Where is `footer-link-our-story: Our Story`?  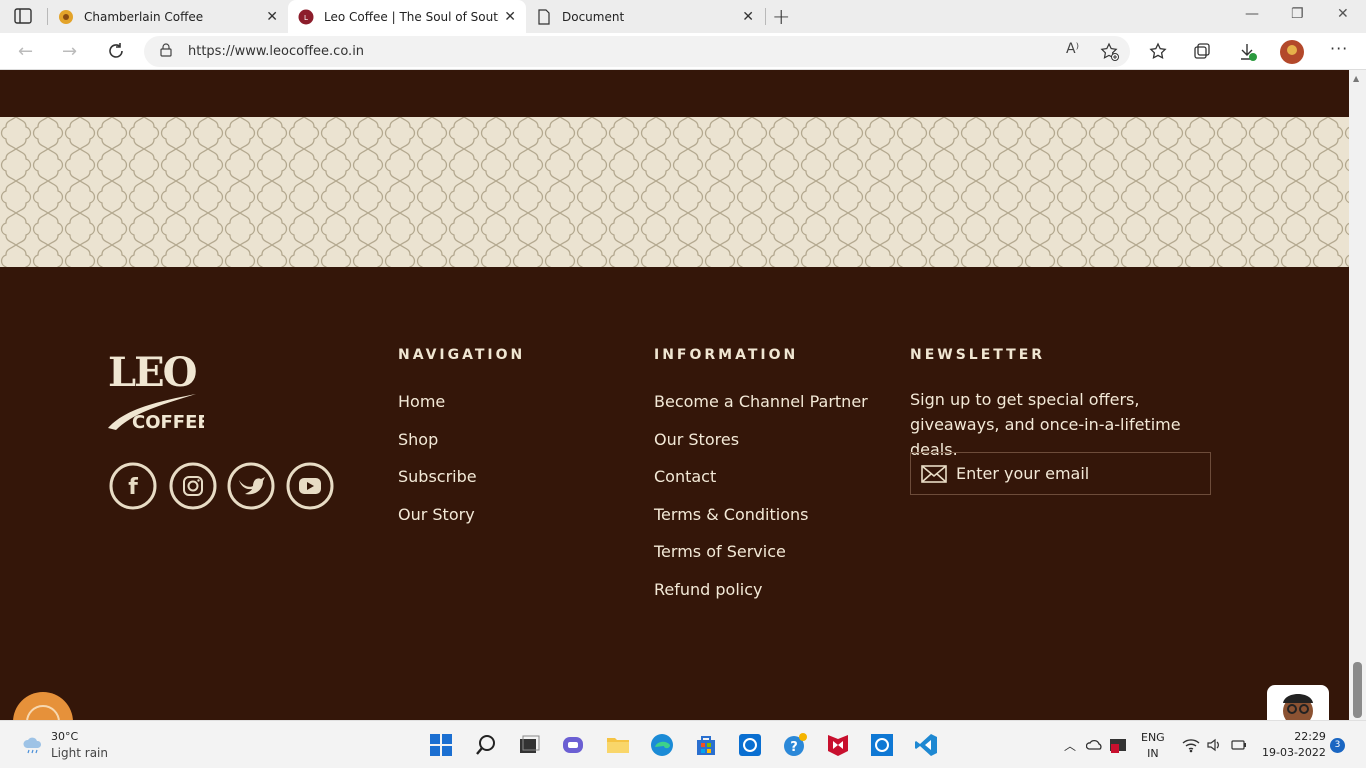 footer-link-our-story: Our Story is located at coordinates (436, 514).